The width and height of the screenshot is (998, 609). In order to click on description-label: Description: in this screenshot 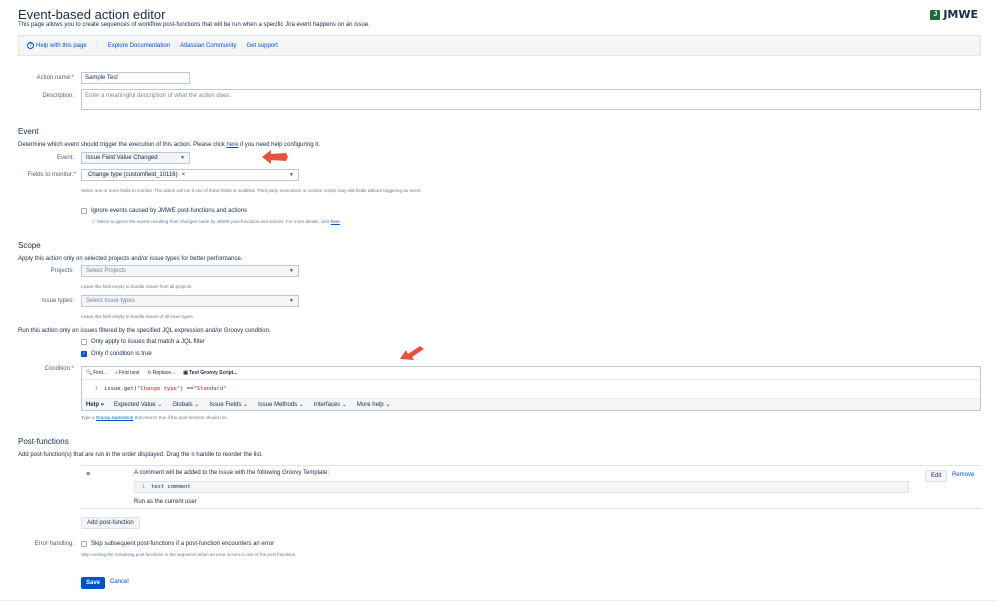, I will do `click(58, 96)`.